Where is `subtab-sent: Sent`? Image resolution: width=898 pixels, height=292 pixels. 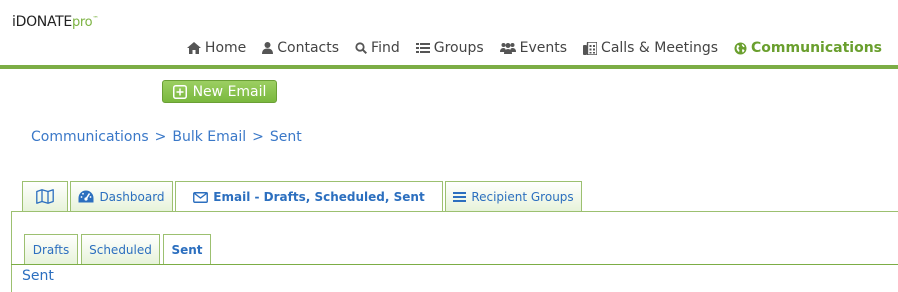 subtab-sent: Sent is located at coordinates (187, 249).